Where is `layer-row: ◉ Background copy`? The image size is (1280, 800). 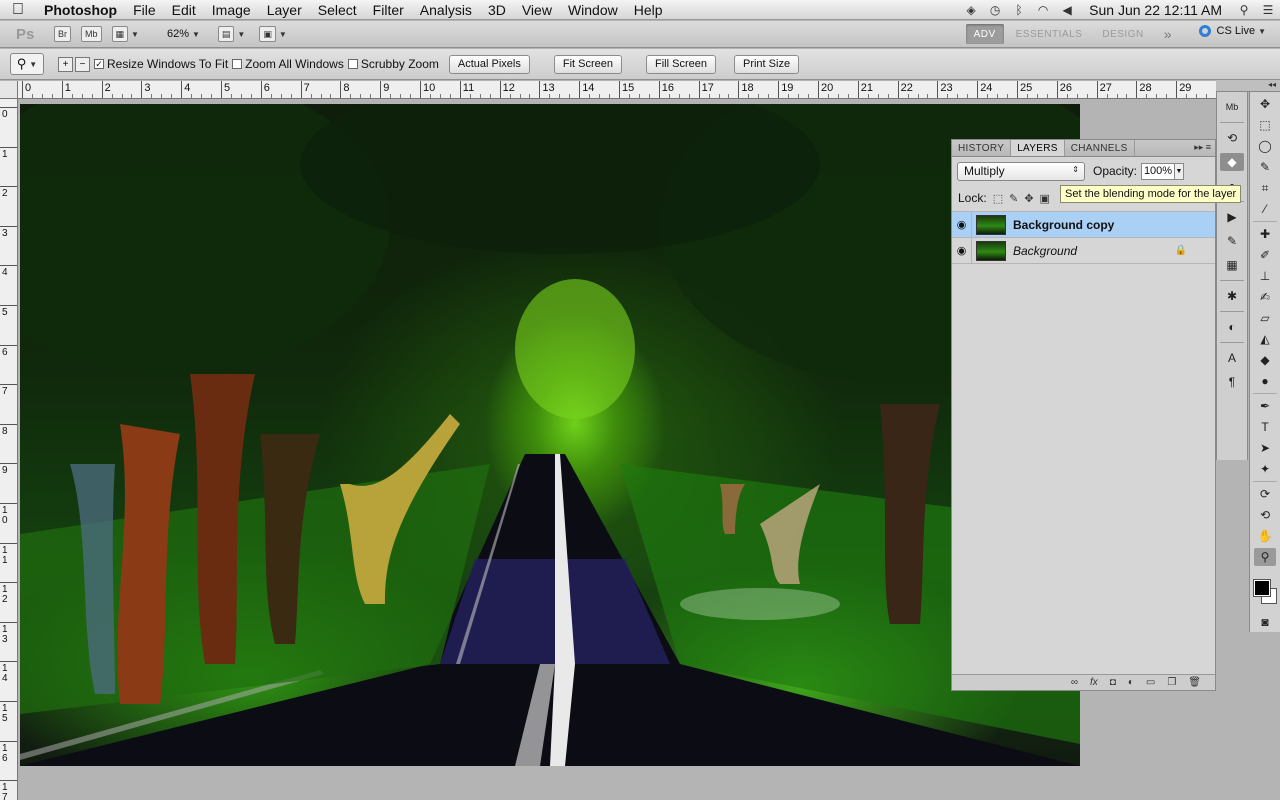
layer-row: ◉ Background copy is located at coordinates (1083, 224).